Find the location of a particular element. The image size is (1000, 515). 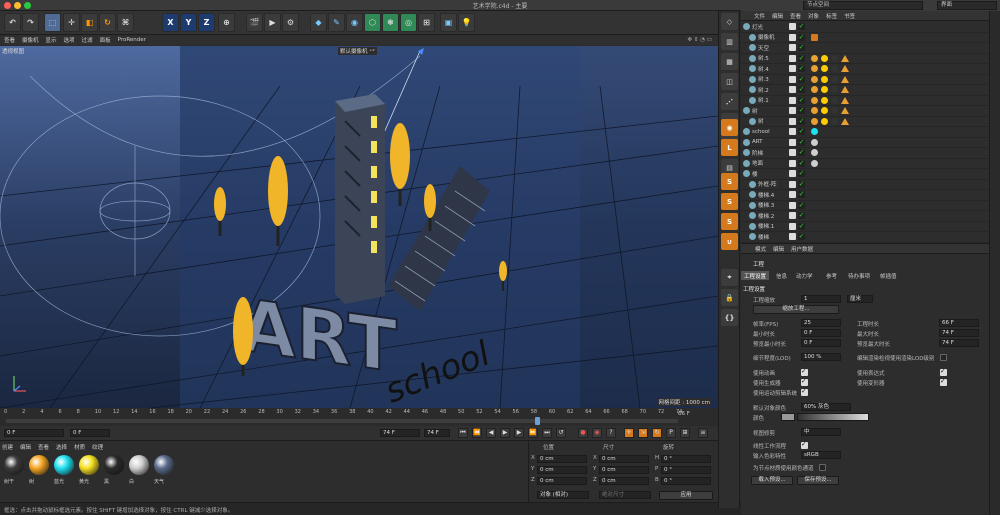

object-row: 地面 ✓ is located at coordinates (865, 164).